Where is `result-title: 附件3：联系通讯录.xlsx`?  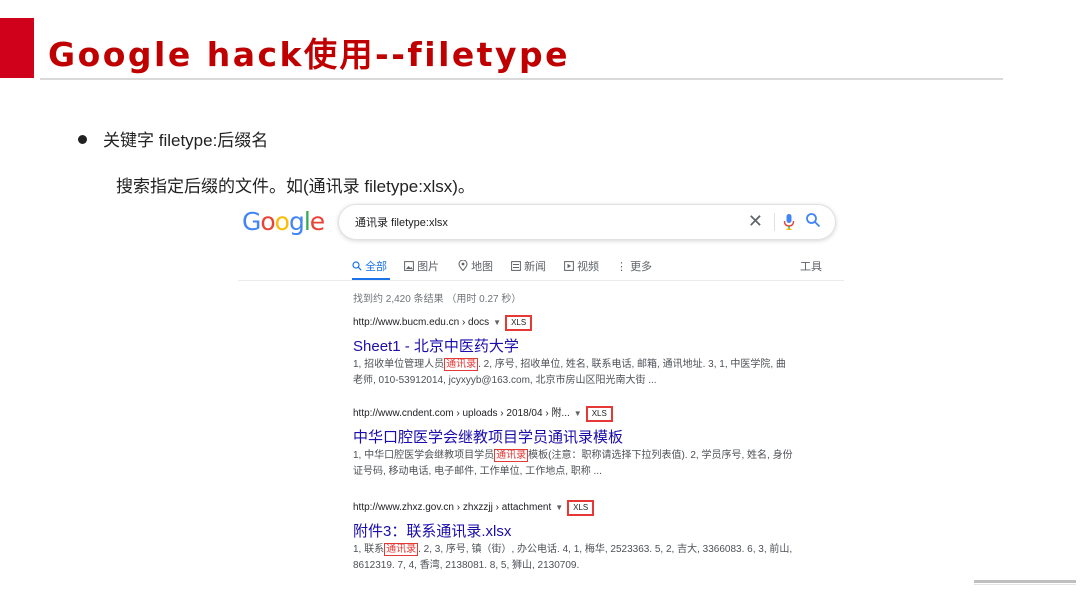 result-title: 附件3：联系通讯录.xlsx is located at coordinates (573, 530).